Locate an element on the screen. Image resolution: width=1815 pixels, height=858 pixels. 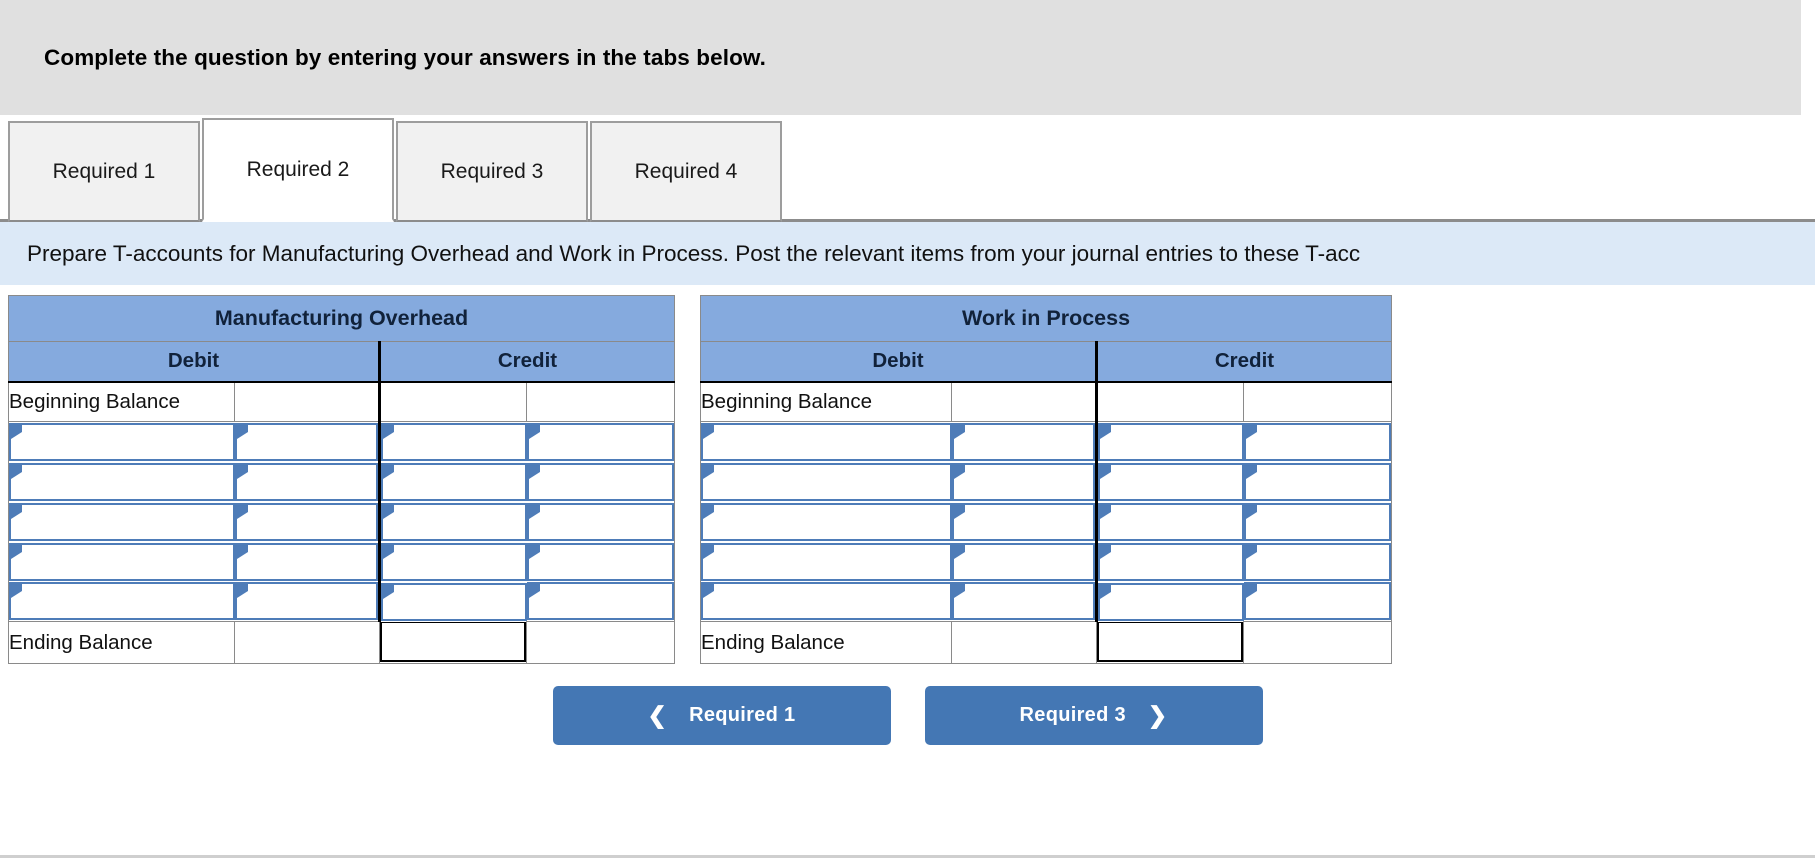
next-requirement-button: Required 3 ❯ is located at coordinates (1093, 715).